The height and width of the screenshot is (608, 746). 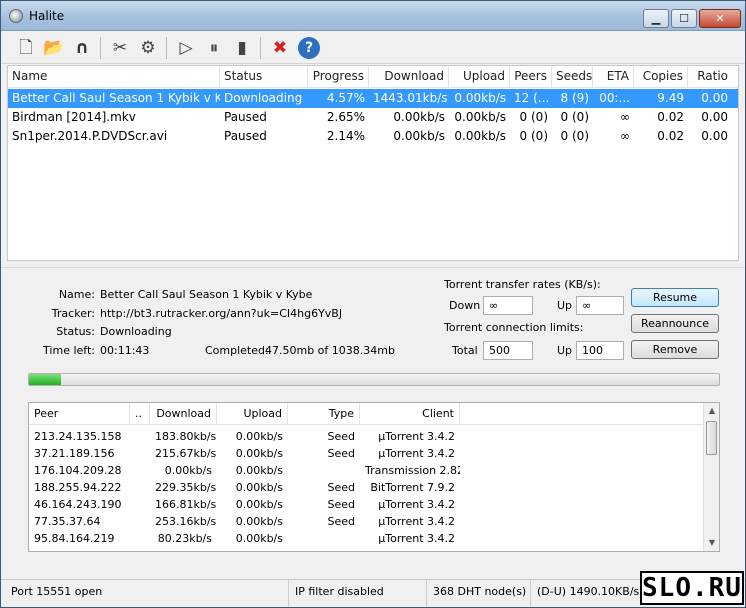 I want to click on name-value: Better Call Saul Season 1 Kybik v Kybe, so click(x=206, y=294).